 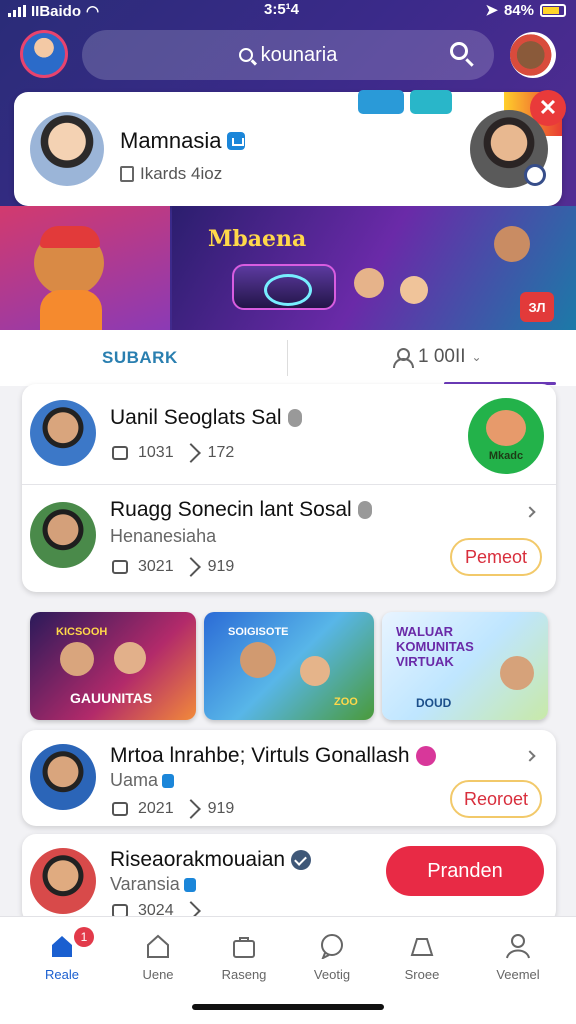 What do you see at coordinates (422, 957) in the screenshot?
I see `nav-store: Sroee` at bounding box center [422, 957].